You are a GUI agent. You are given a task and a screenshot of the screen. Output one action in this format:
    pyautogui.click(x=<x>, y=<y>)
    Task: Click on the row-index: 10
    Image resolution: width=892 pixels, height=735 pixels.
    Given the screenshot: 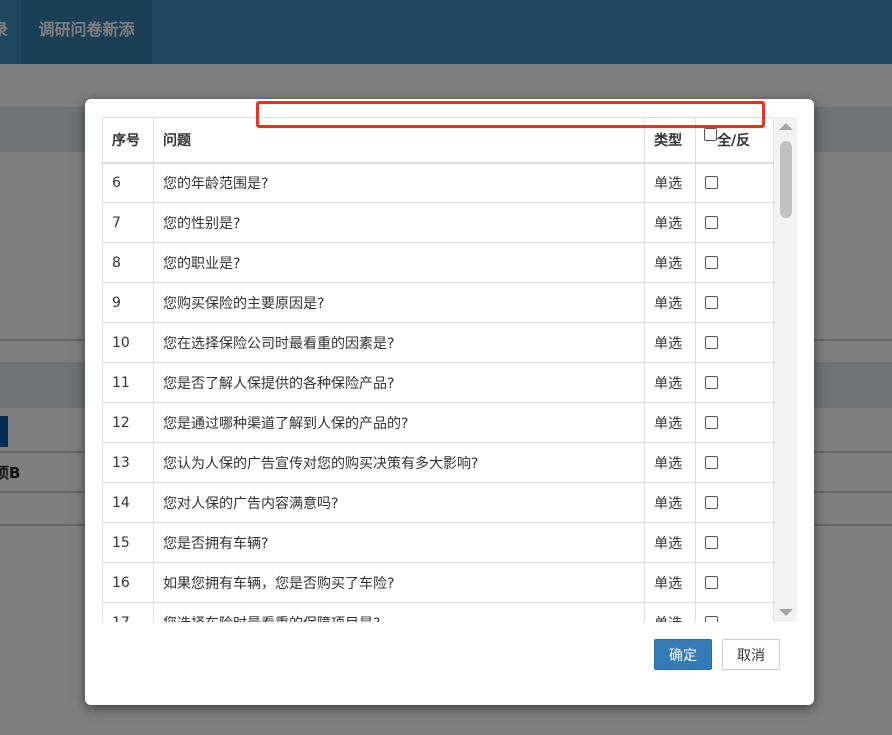 What is the action you would take?
    pyautogui.click(x=128, y=342)
    